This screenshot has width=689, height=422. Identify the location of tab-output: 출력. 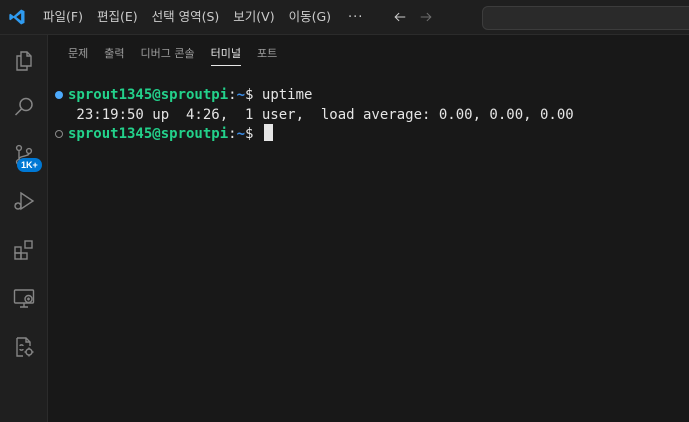
(114, 52).